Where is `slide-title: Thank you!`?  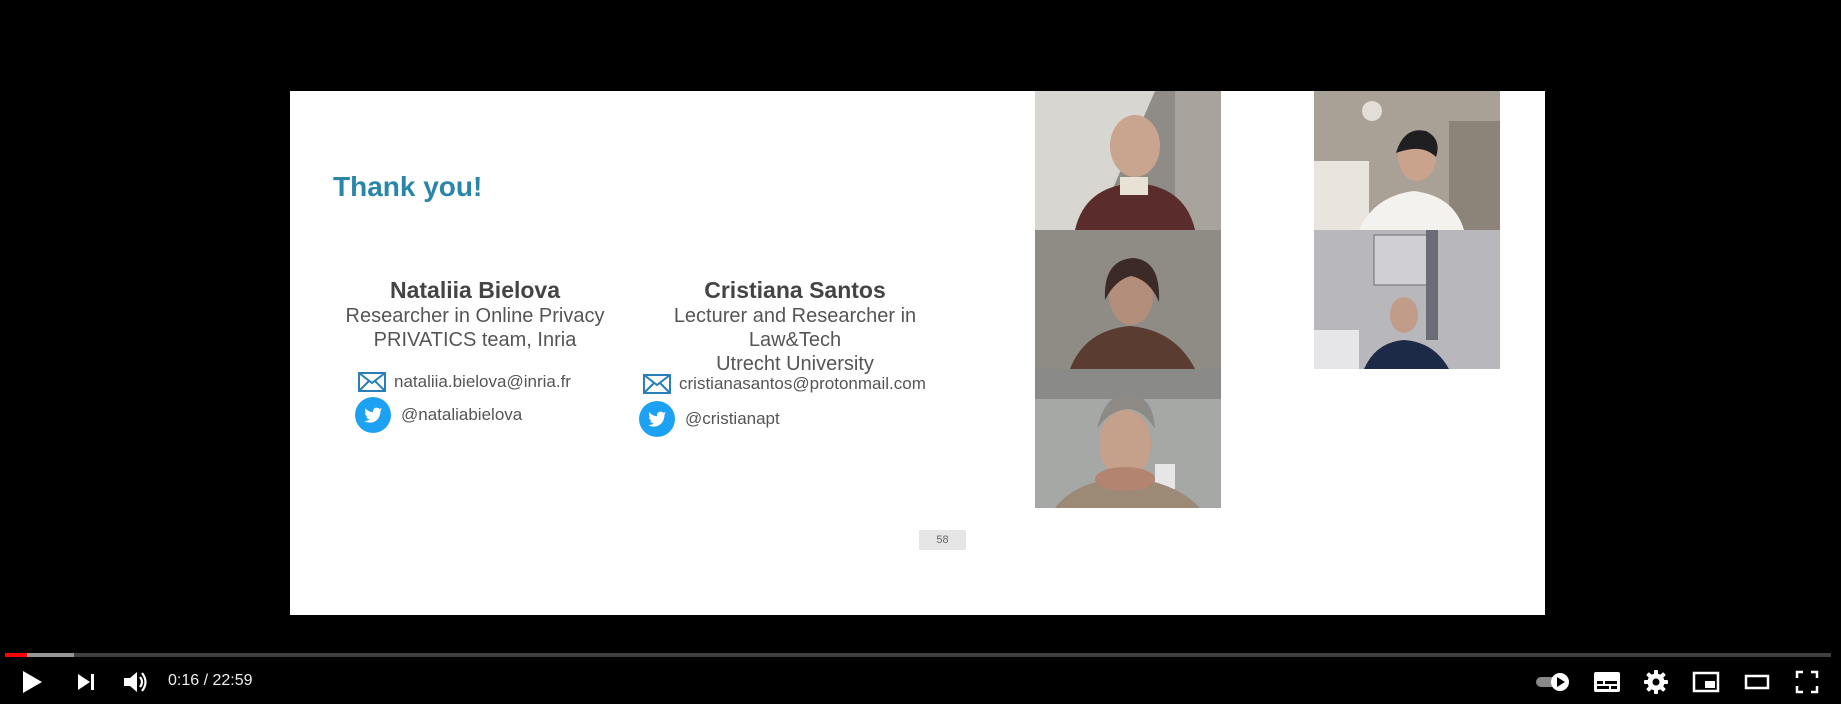 slide-title: Thank you! is located at coordinates (408, 186).